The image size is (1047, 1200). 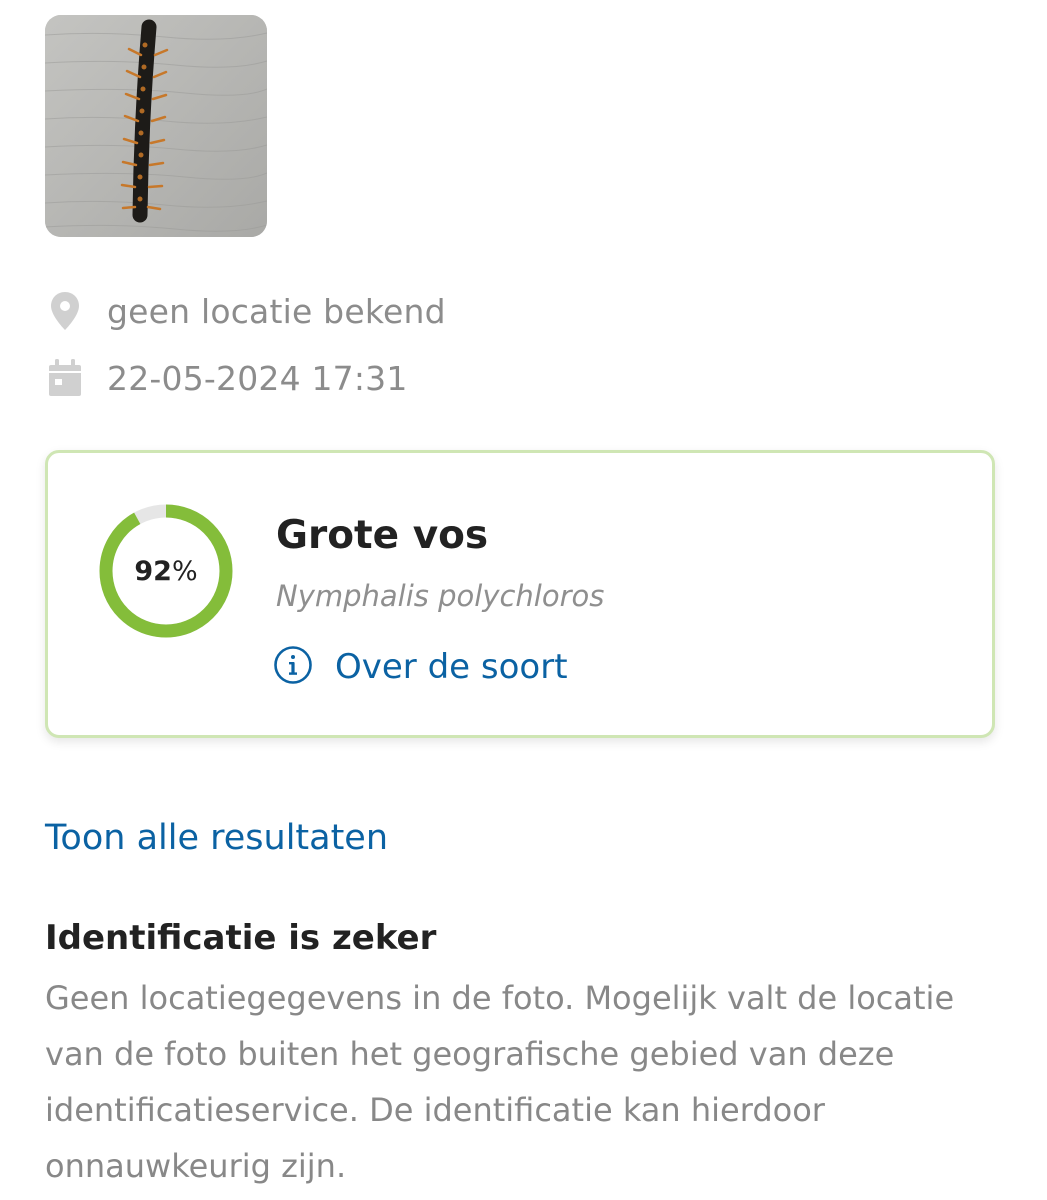 What do you see at coordinates (276, 311) in the screenshot?
I see `location-text: geen locatie bekend` at bounding box center [276, 311].